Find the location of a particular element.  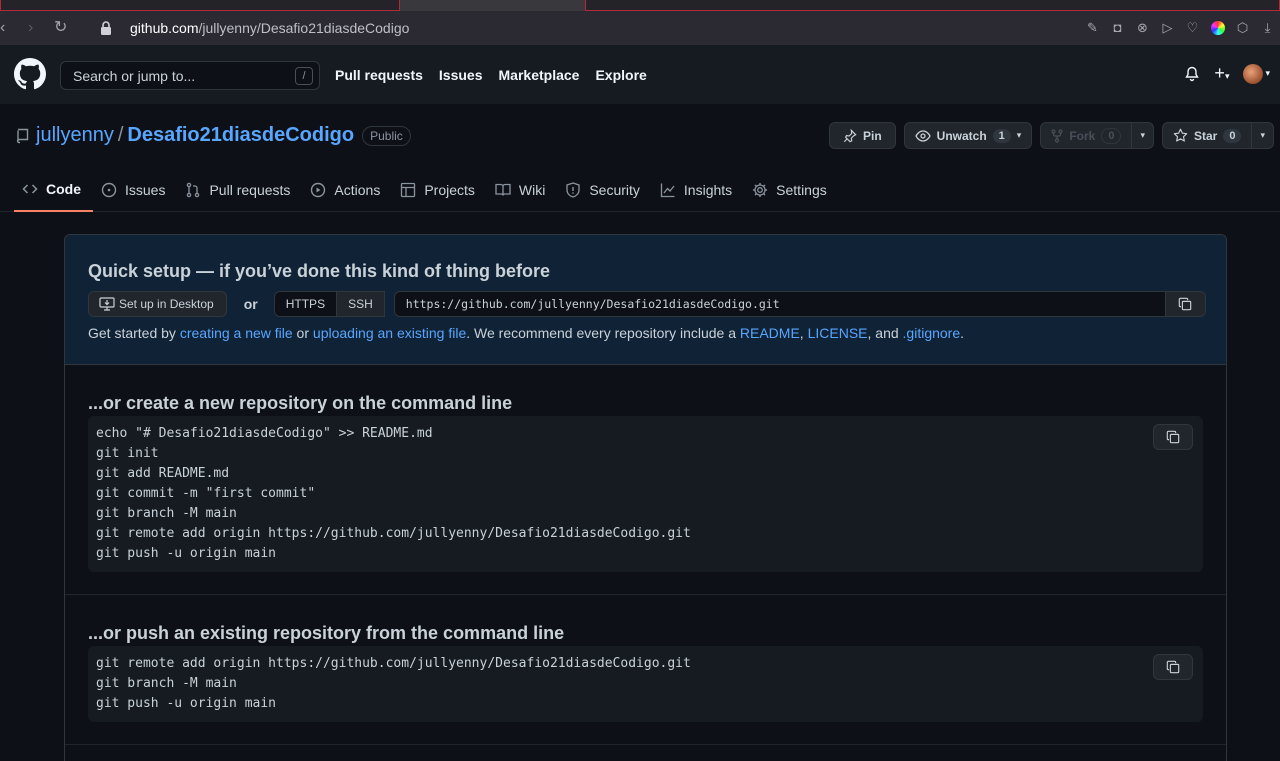

code-icon is located at coordinates (30, 188).